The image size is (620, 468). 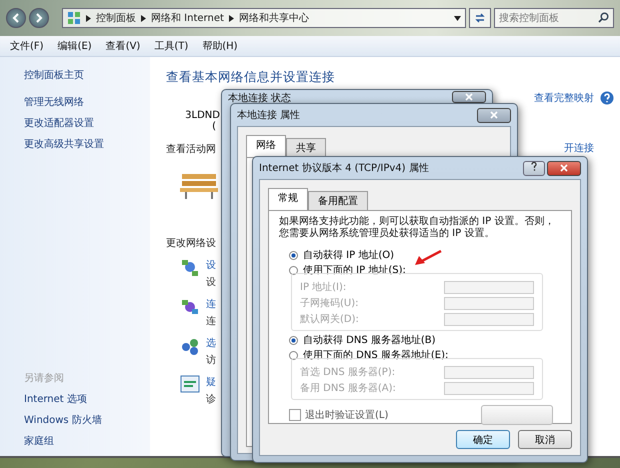 What do you see at coordinates (428, 258) in the screenshot?
I see `annotation-arrow` at bounding box center [428, 258].